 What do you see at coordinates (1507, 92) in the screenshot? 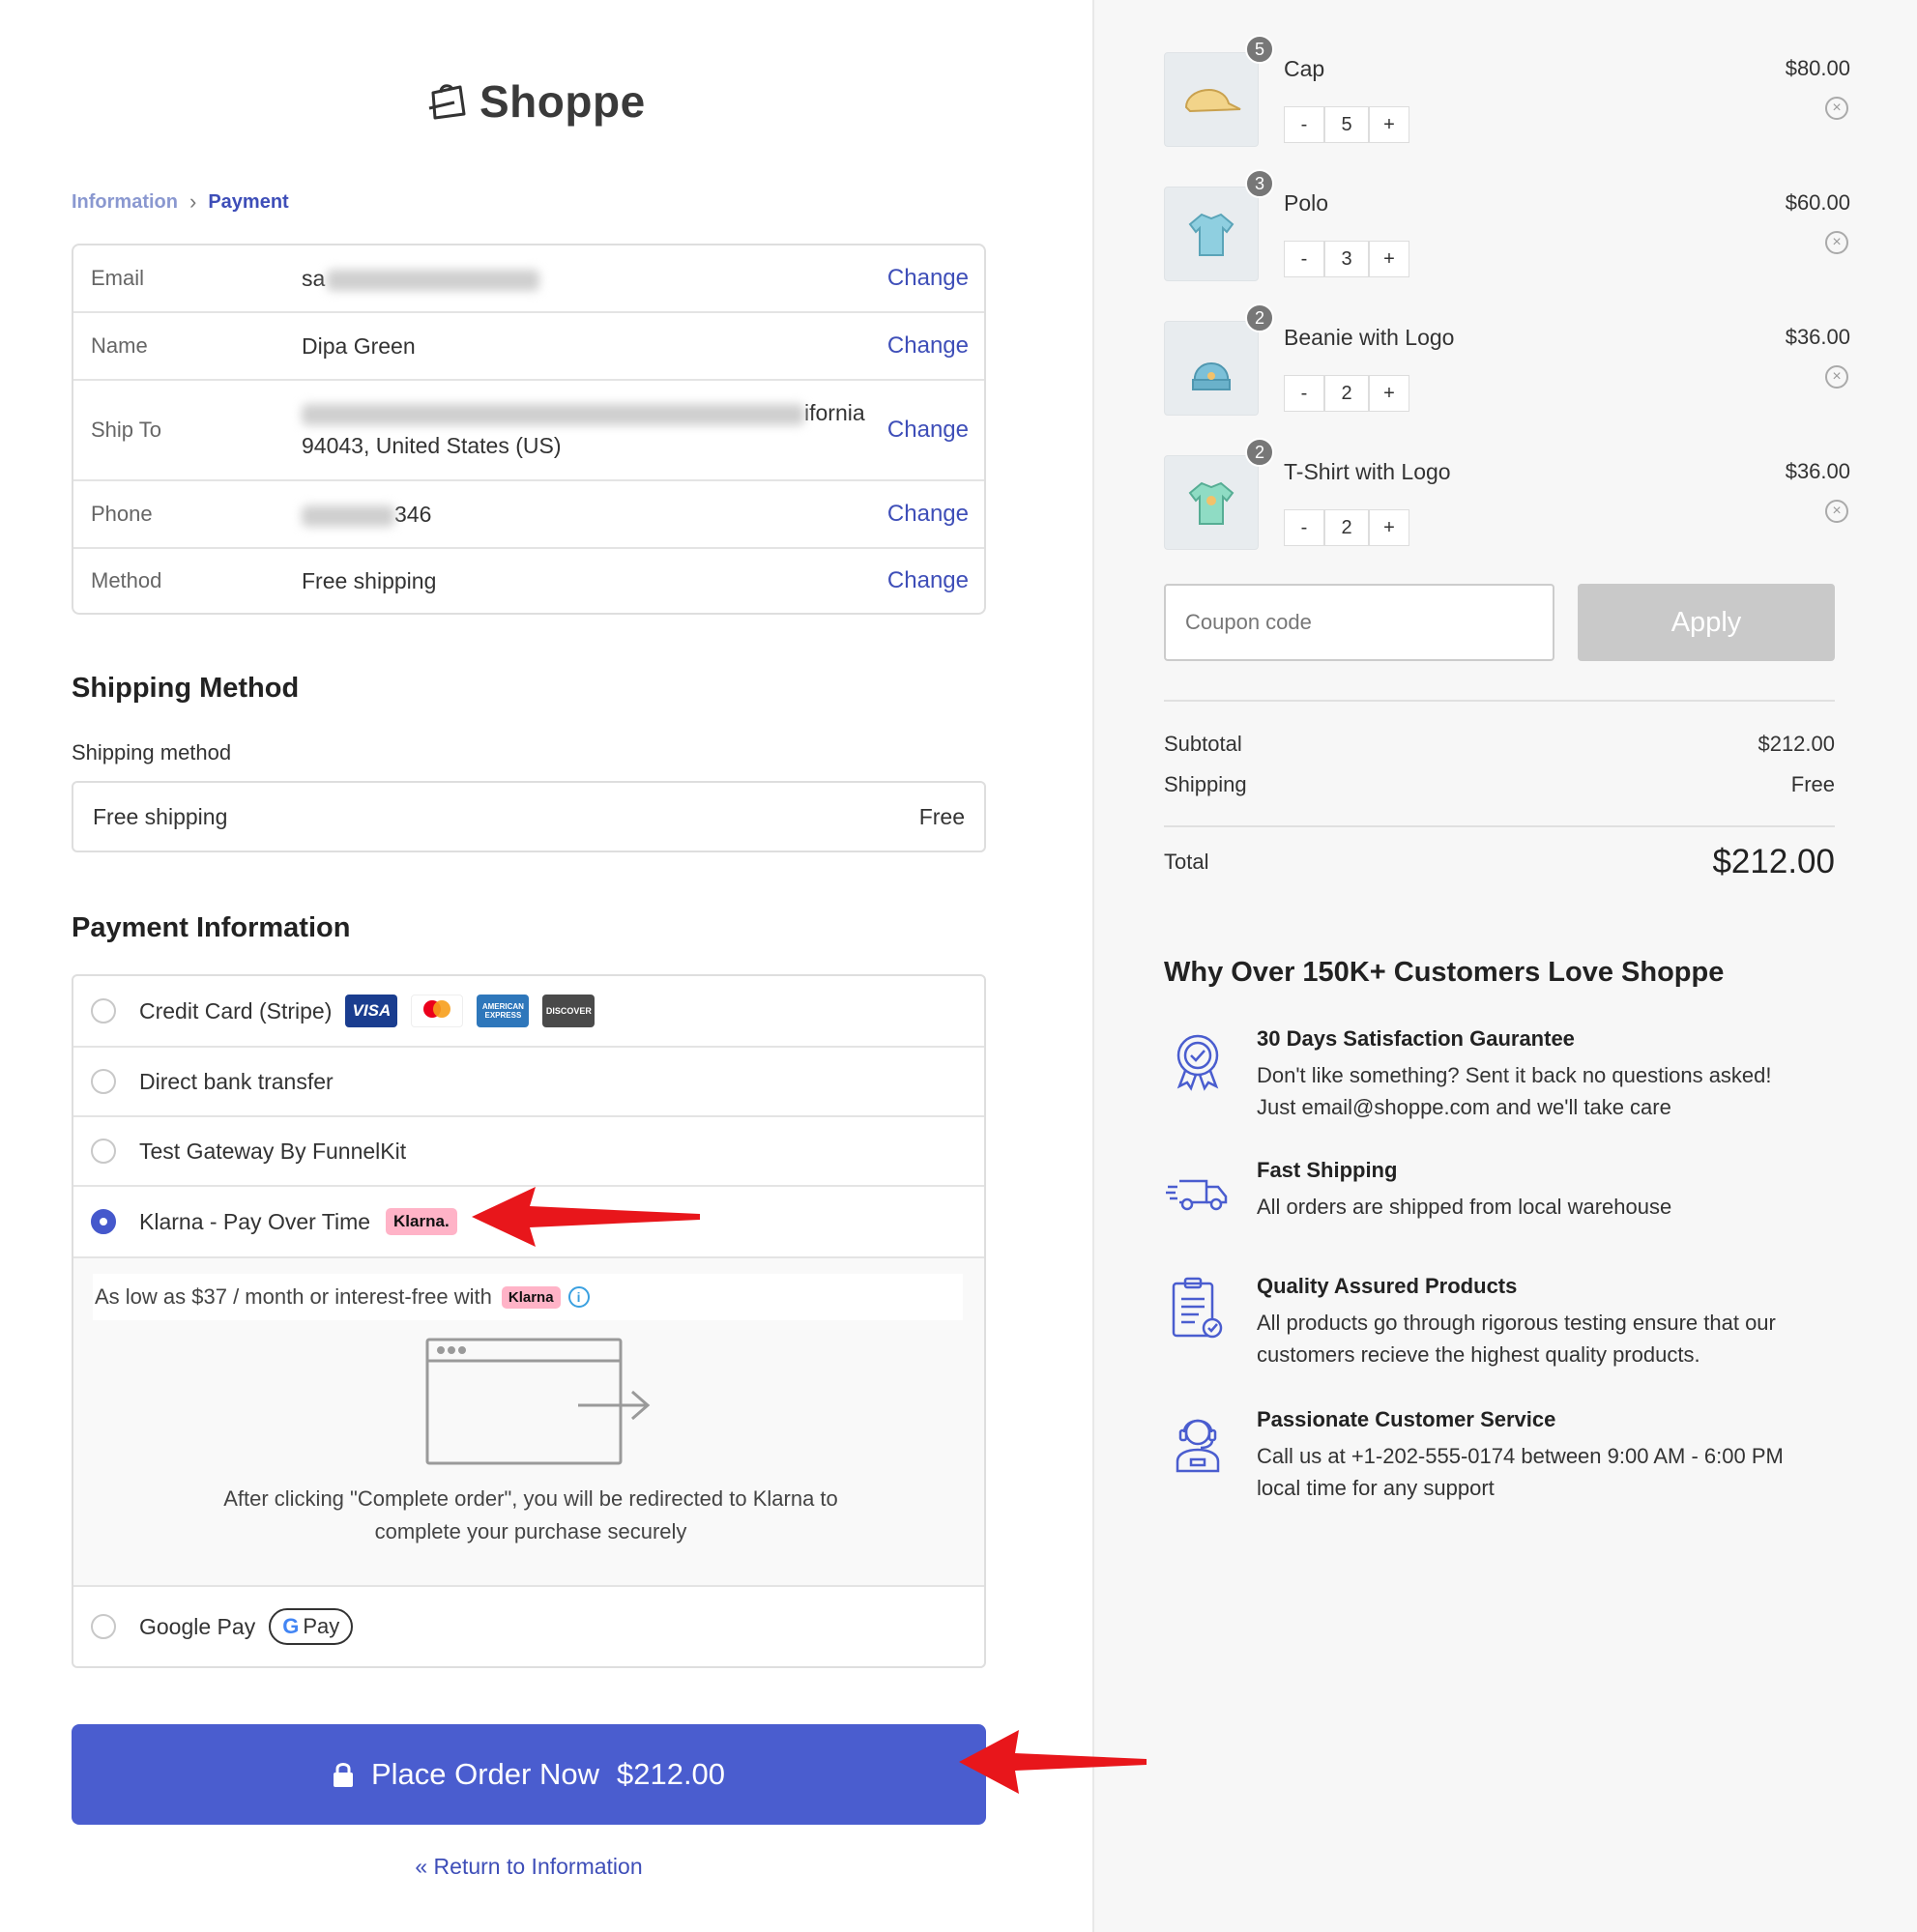
I see `cart-item: 5 Cap $80.00 × - 5 +` at bounding box center [1507, 92].